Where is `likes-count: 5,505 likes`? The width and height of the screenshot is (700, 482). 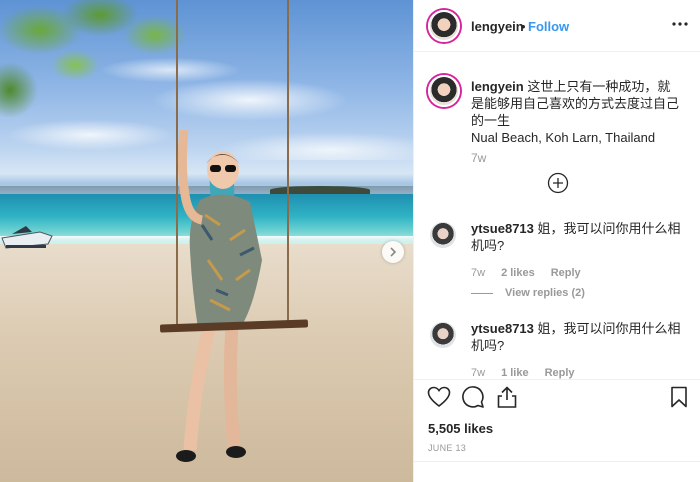 likes-count: 5,505 likes is located at coordinates (460, 428).